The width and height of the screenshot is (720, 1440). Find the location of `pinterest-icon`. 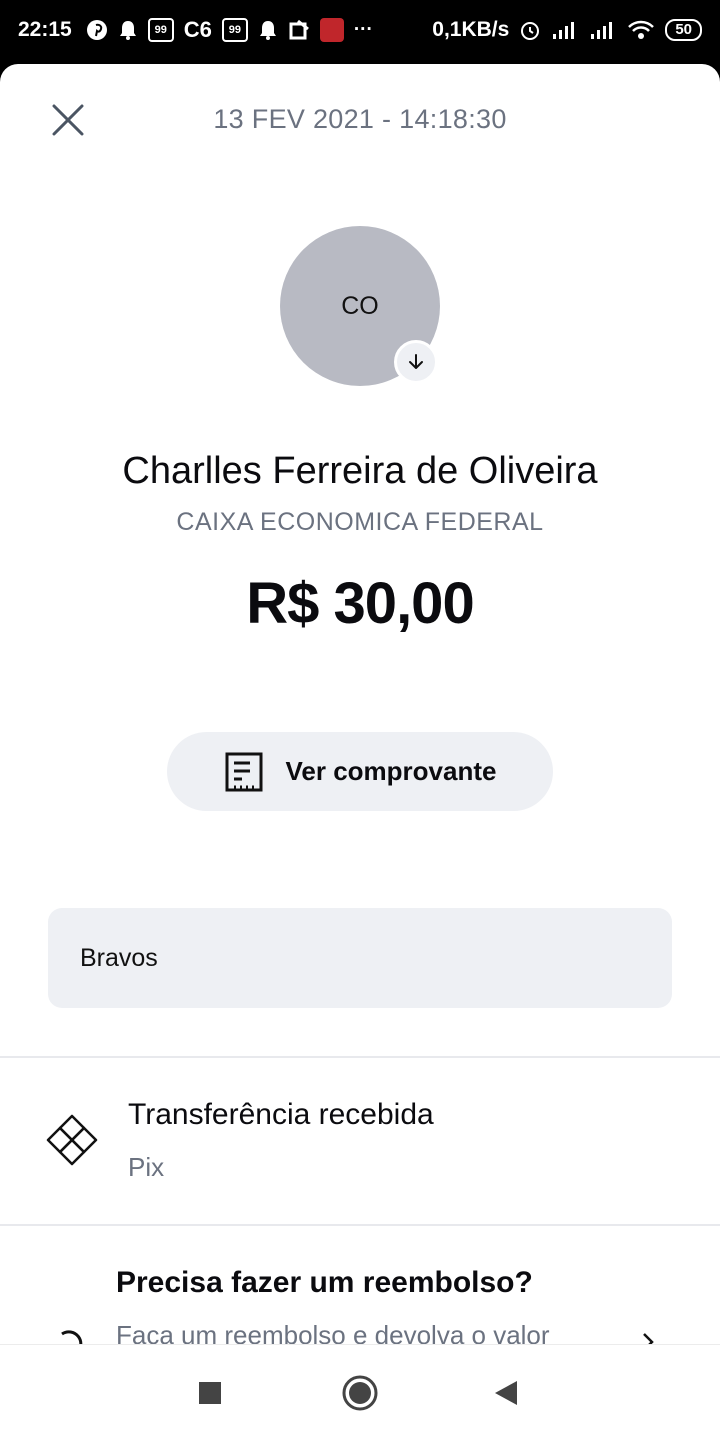

pinterest-icon is located at coordinates (97, 30).